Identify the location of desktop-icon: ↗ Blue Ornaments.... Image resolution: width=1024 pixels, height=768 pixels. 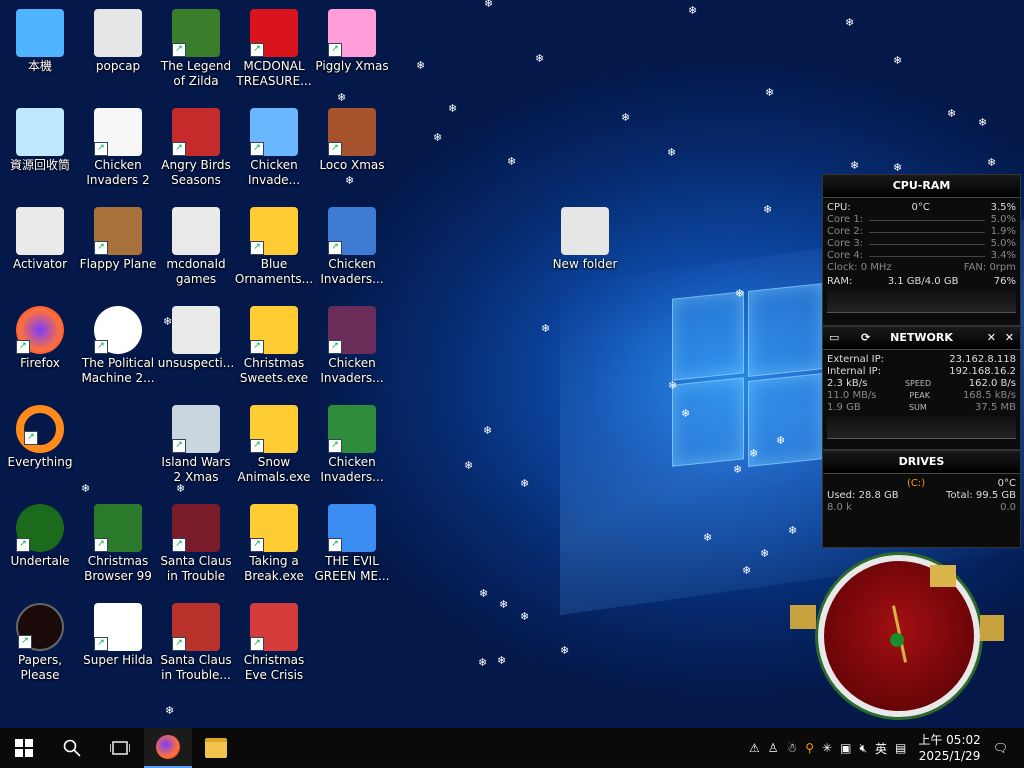
(274, 250).